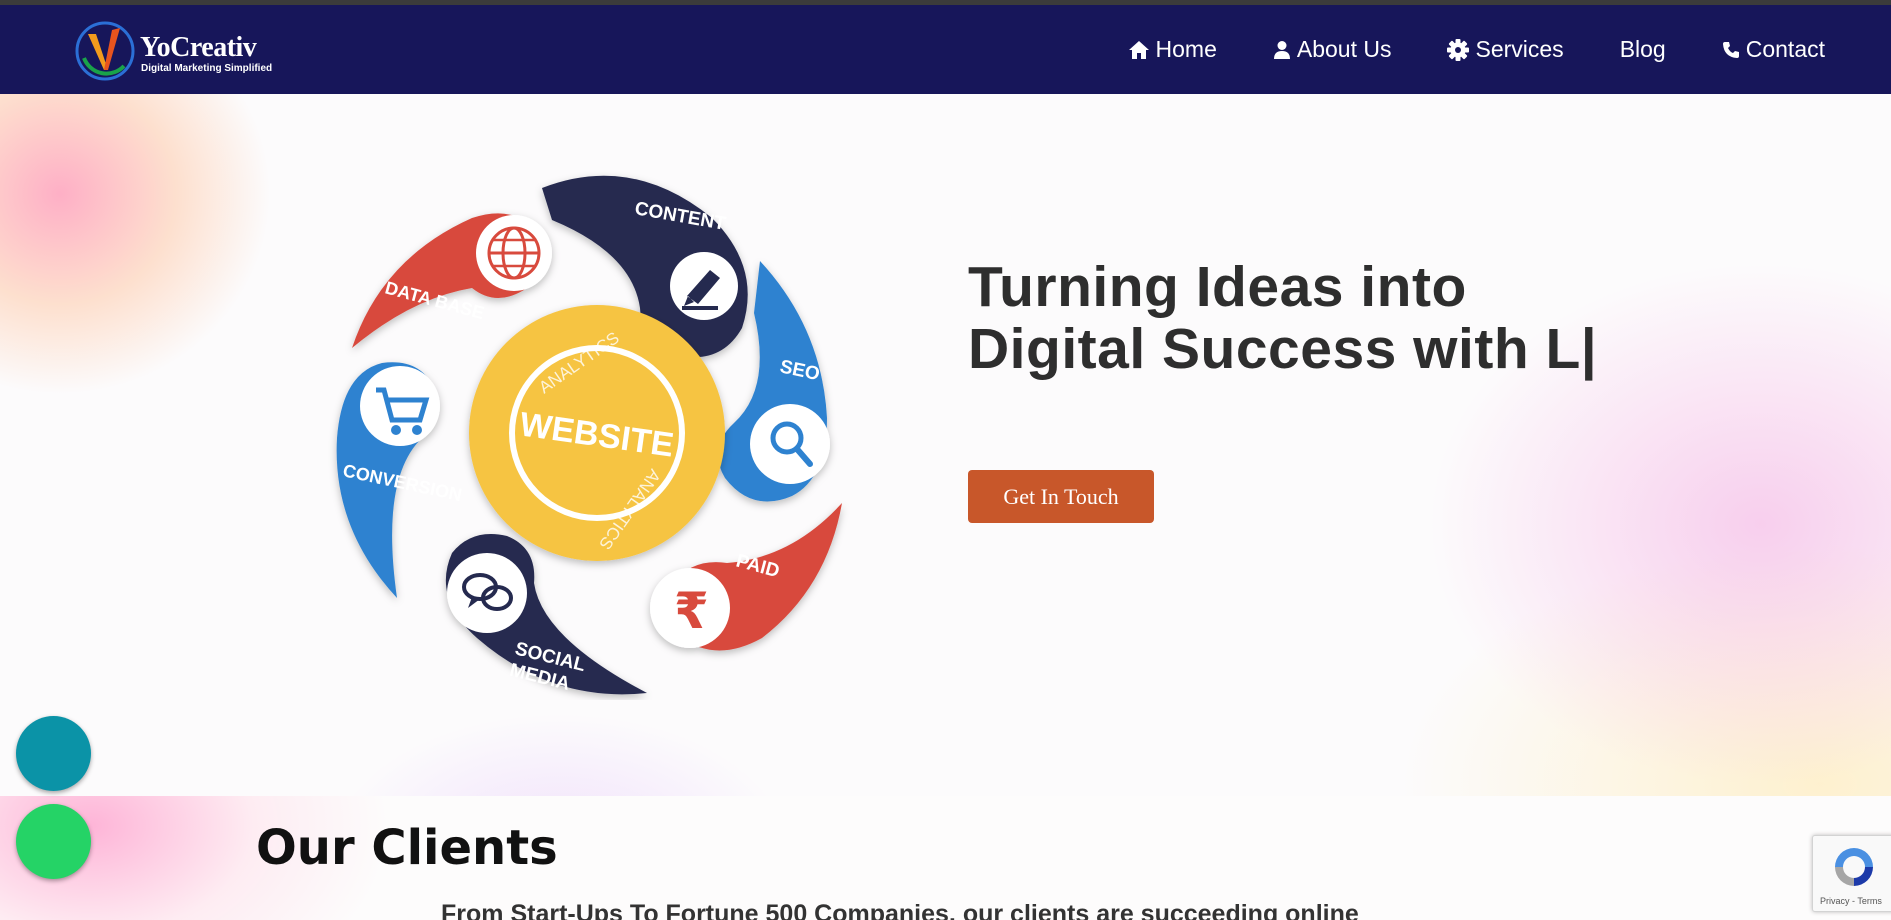 Image resolution: width=1891 pixels, height=920 pixels. I want to click on nav-services: Services, so click(1505, 49).